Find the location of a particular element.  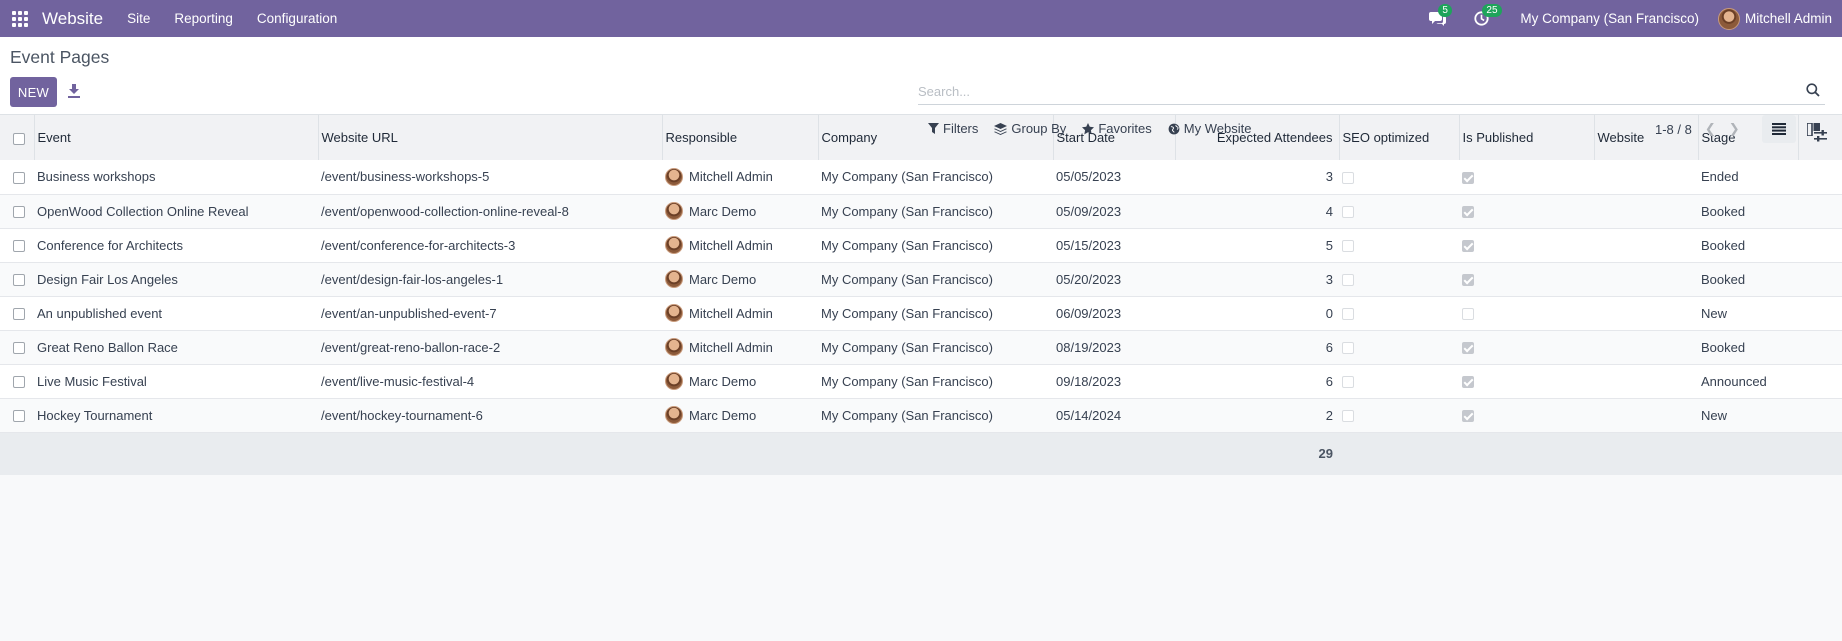

col-seo-optimized: SEO optimized is located at coordinates (1399, 137).